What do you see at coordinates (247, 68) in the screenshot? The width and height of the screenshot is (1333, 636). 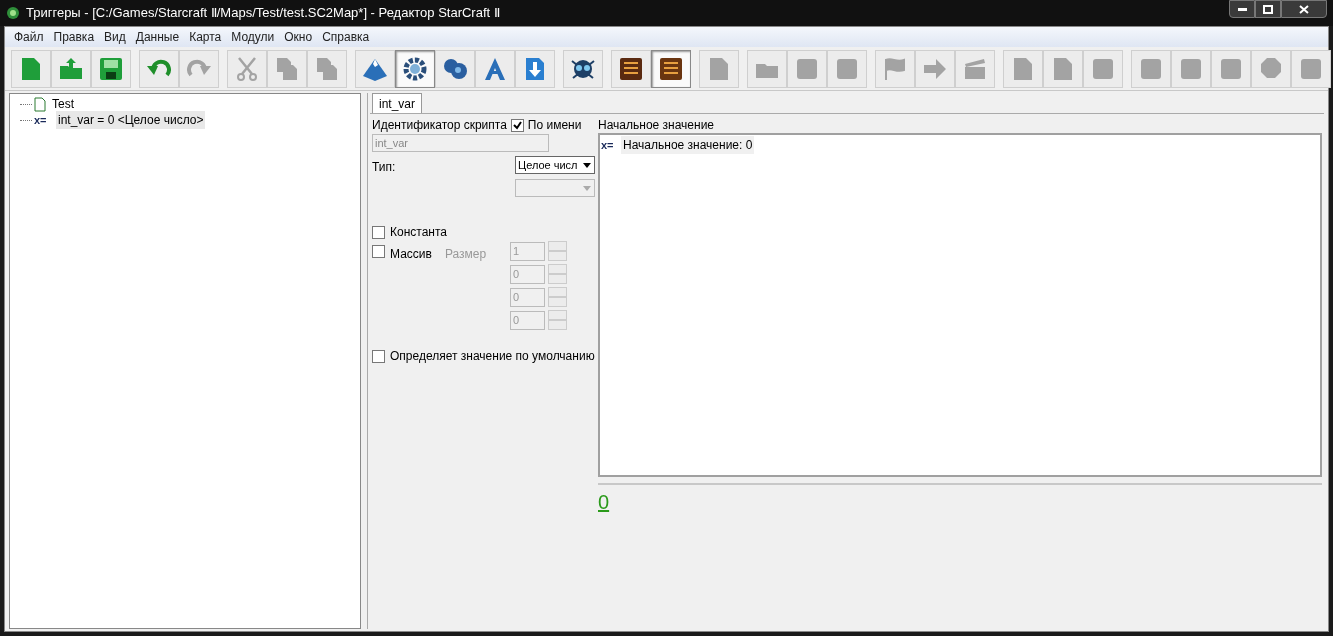 I see `scissors-icon` at bounding box center [247, 68].